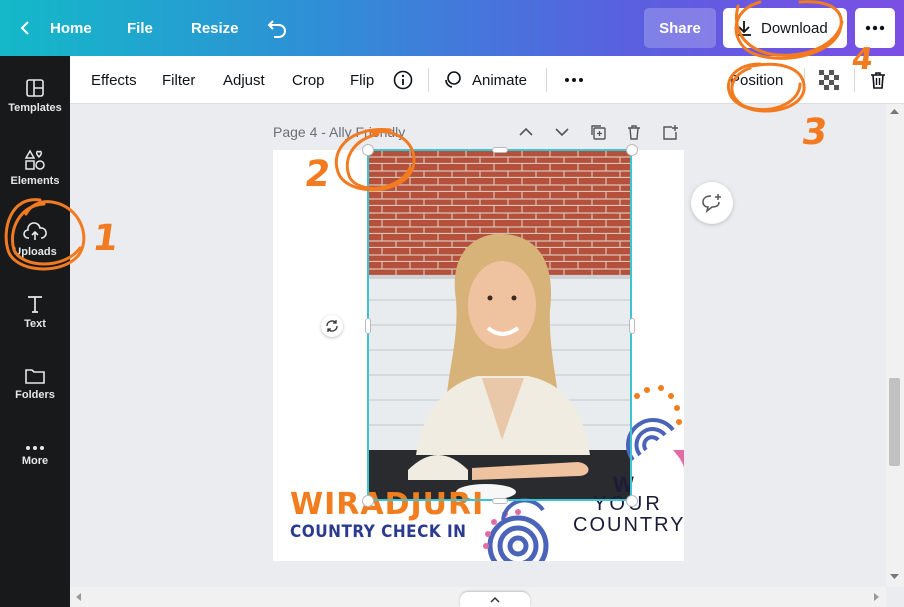 The height and width of the screenshot is (607, 904). I want to click on vertical-scrollbar-thumb, so click(894, 422).